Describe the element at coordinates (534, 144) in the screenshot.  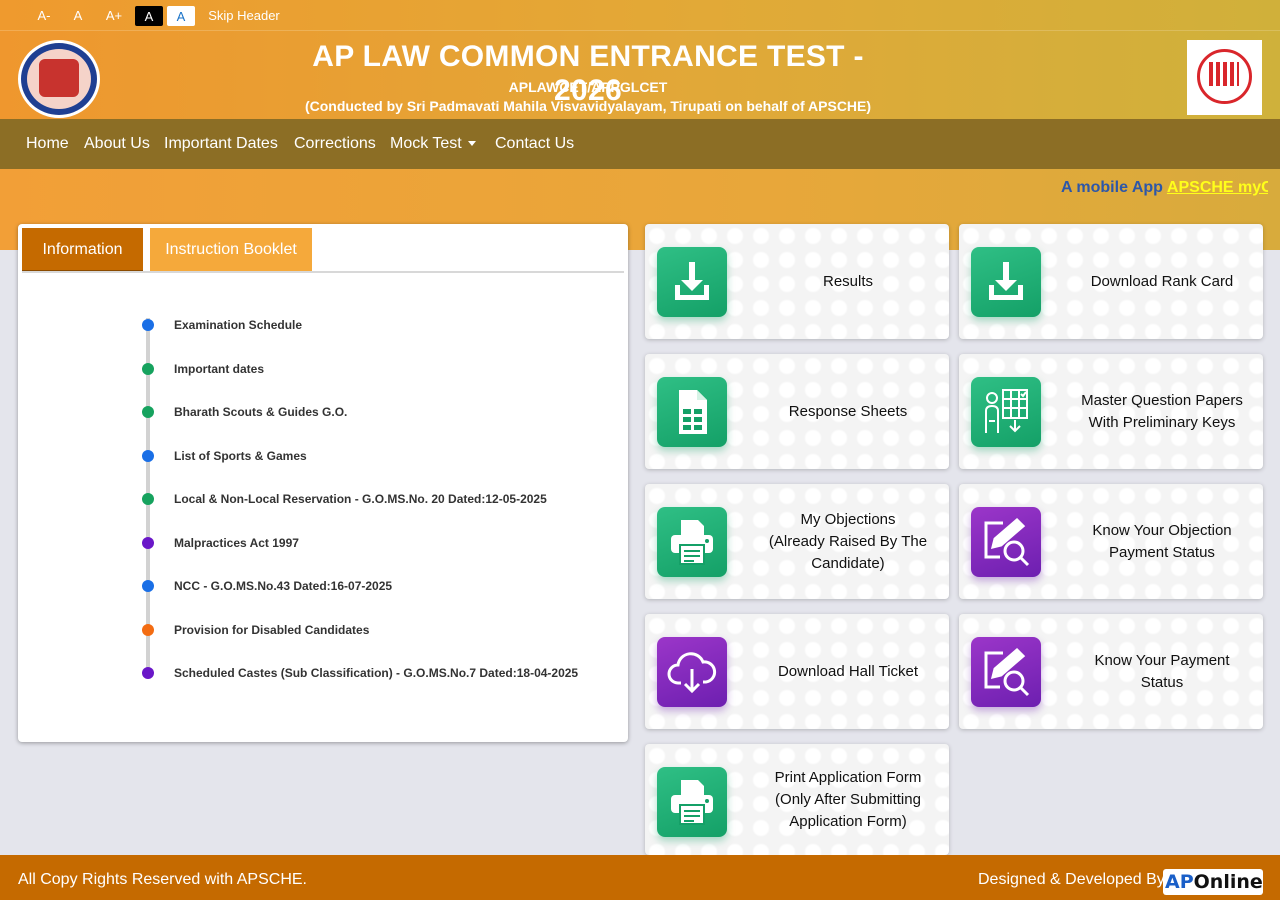
I see `nav-contact-us: Contact Us` at that location.